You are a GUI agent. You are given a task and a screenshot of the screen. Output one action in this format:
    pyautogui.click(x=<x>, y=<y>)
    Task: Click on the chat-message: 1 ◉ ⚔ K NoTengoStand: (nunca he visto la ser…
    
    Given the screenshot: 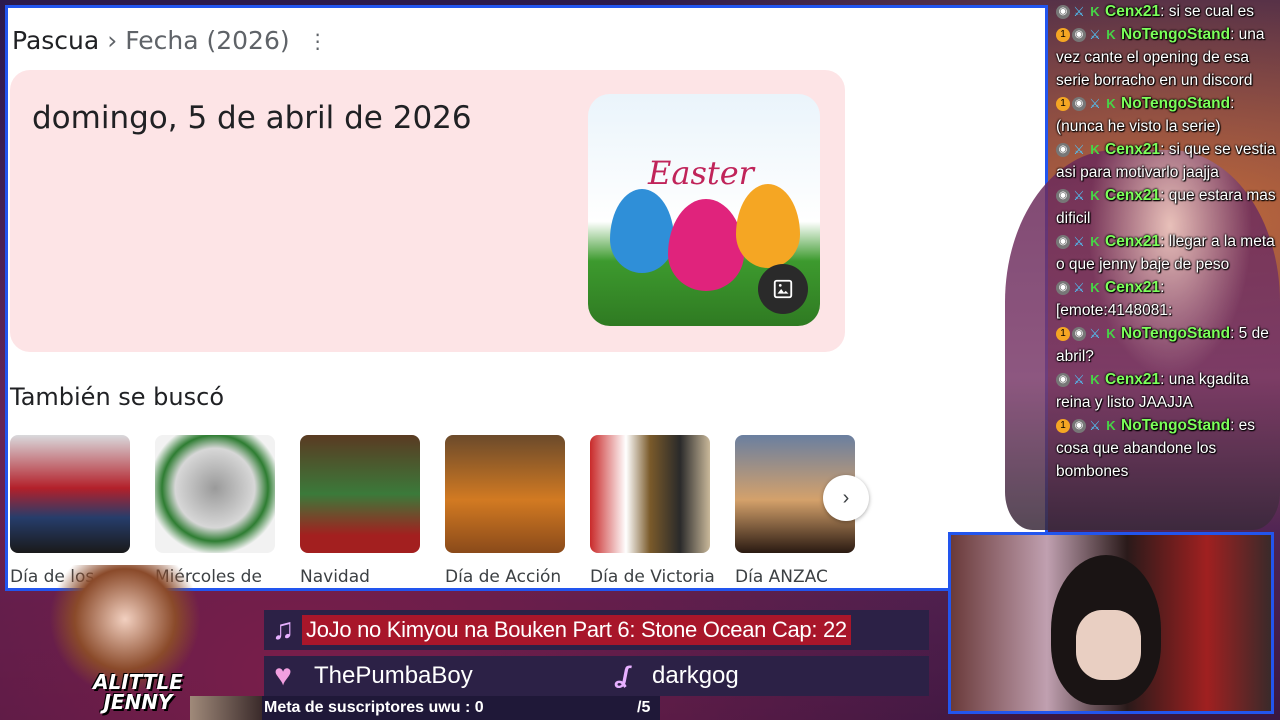 What is the action you would take?
    pyautogui.click(x=1167, y=115)
    